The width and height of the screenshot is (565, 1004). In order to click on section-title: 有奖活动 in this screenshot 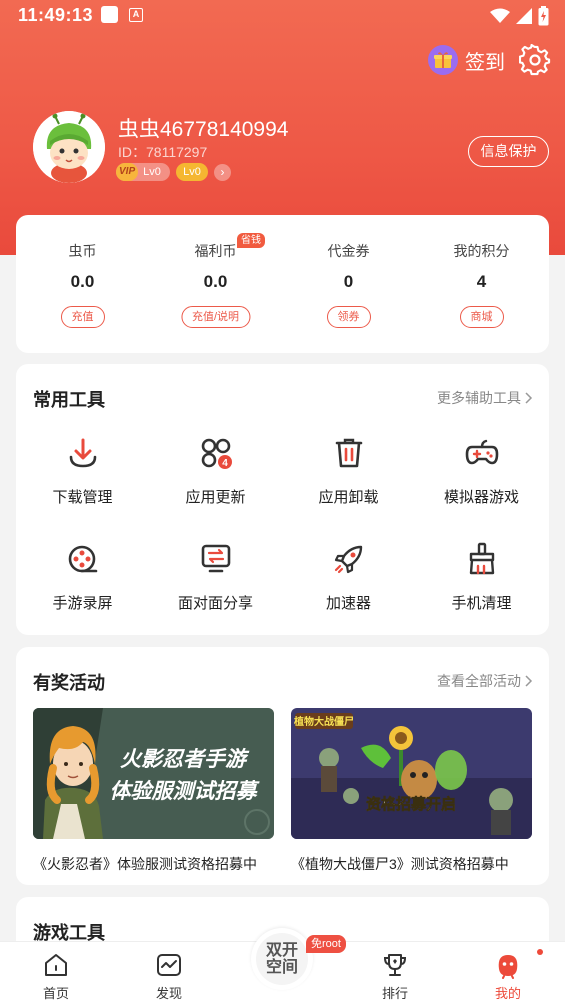, I will do `click(69, 683)`.